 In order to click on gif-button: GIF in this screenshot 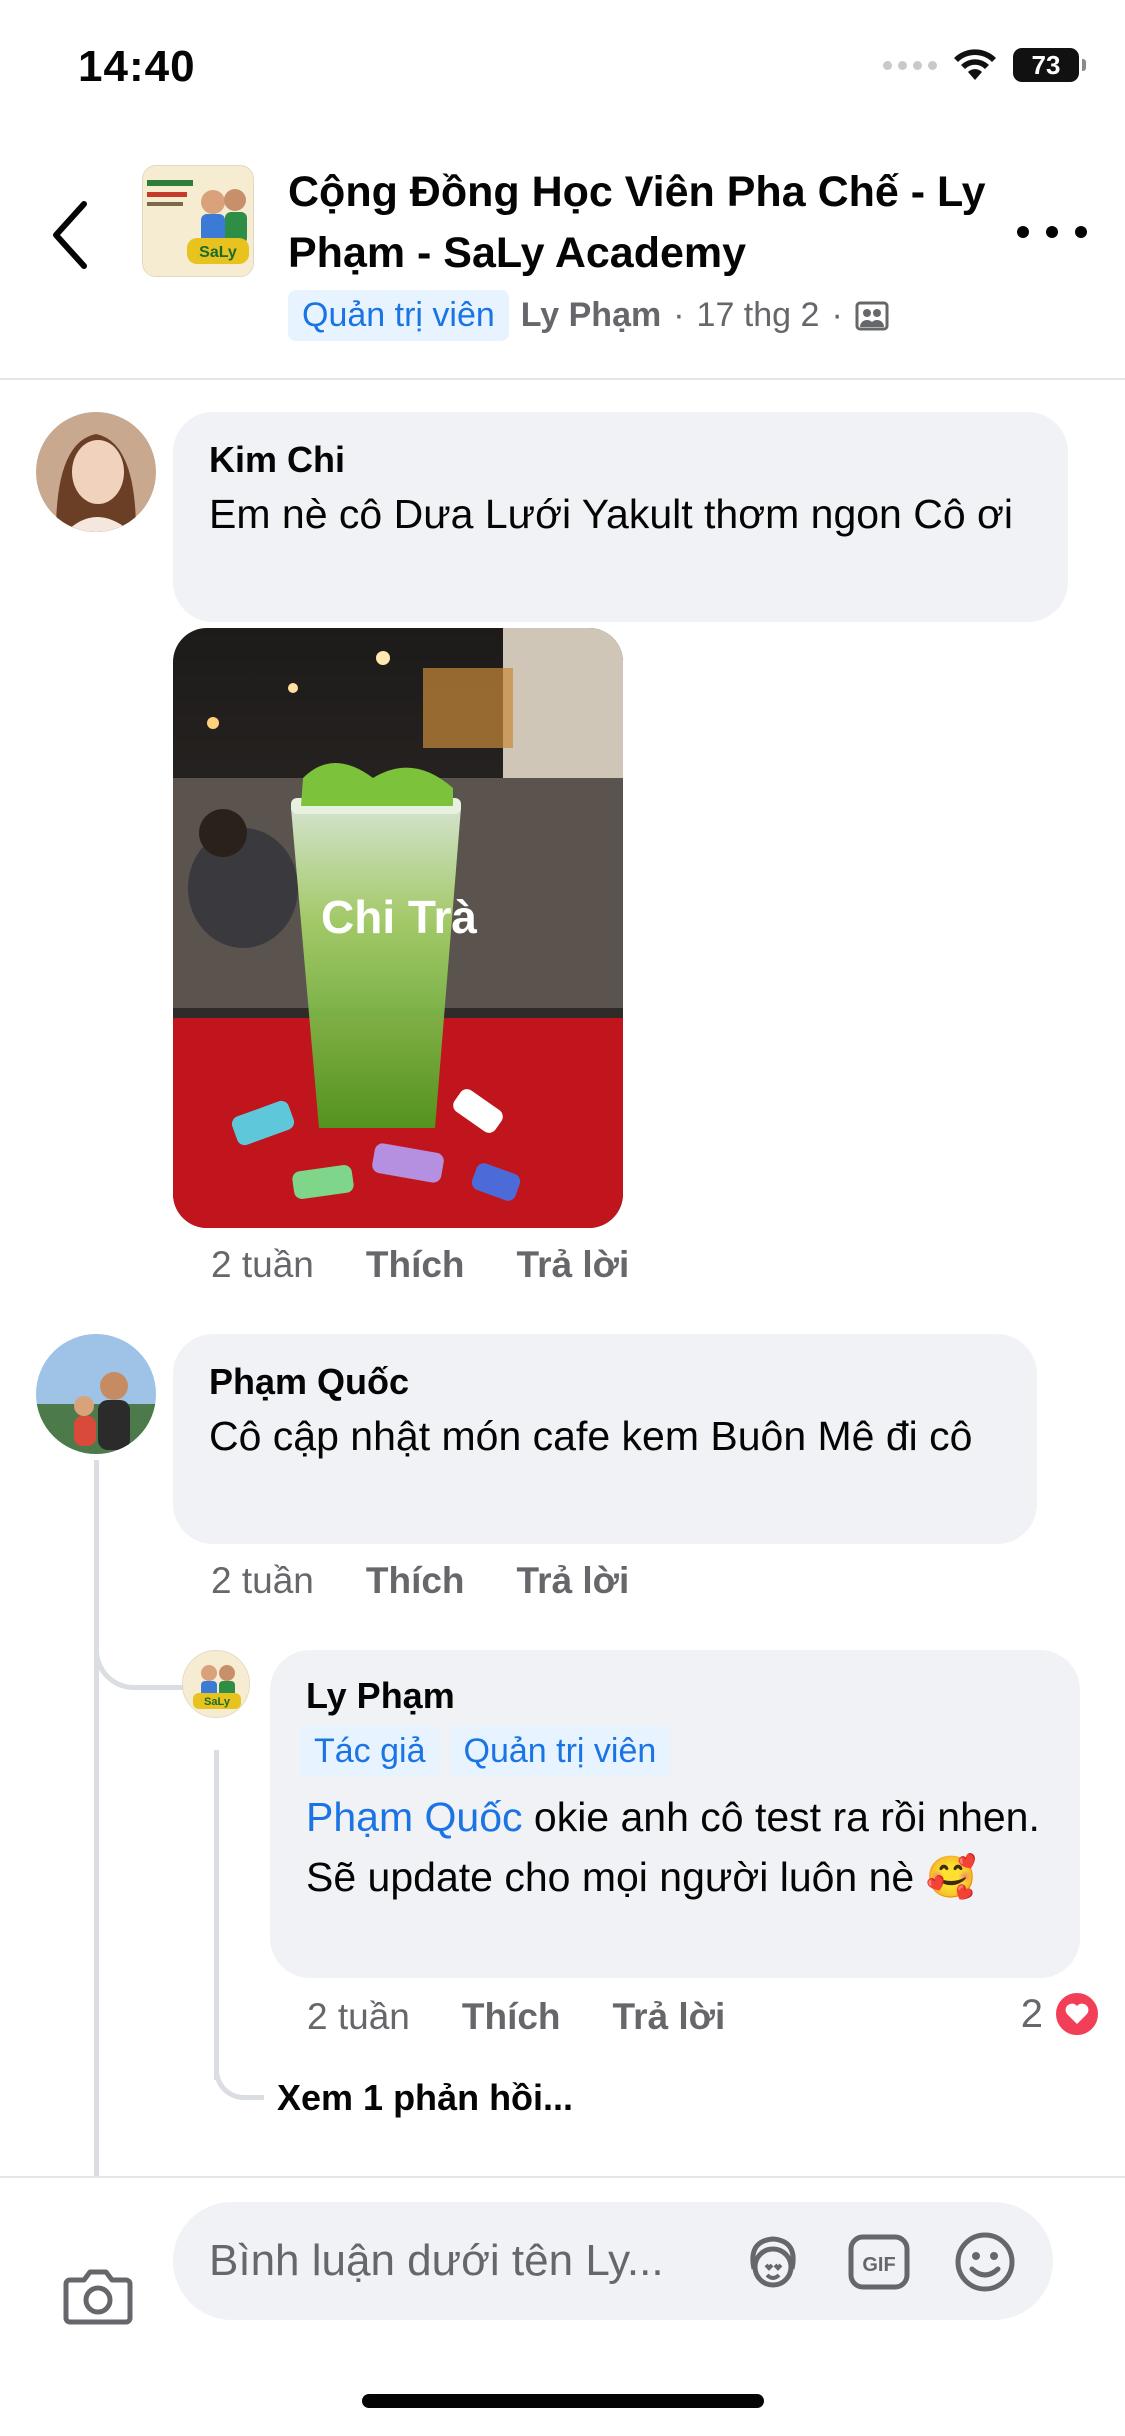, I will do `click(879, 2262)`.